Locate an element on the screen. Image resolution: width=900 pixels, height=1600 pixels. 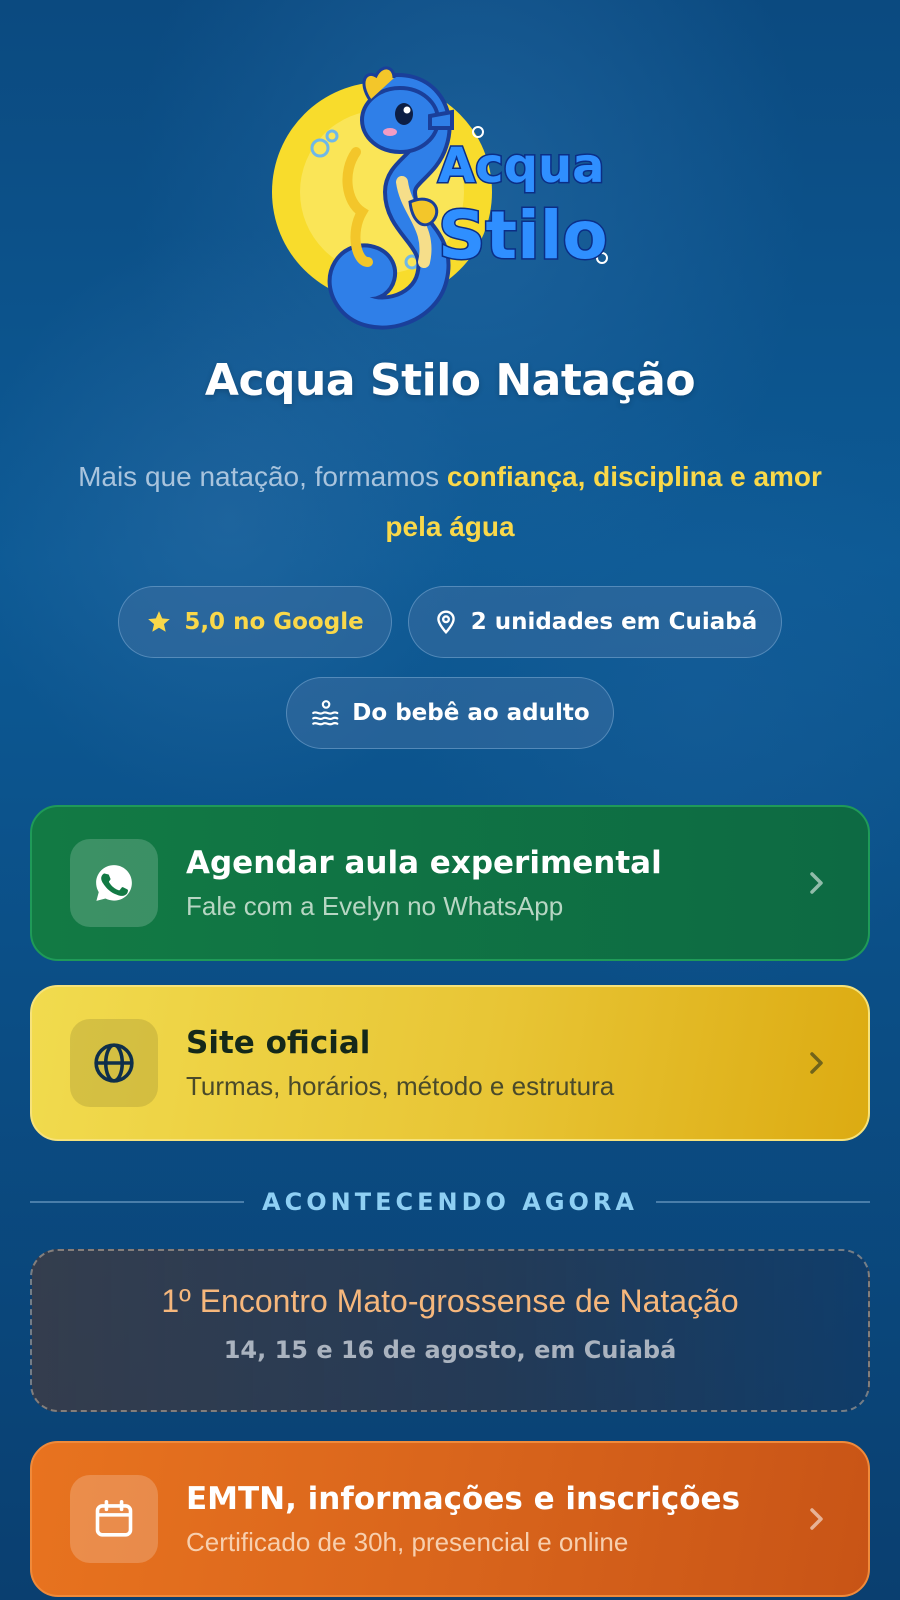
section-label: ACONTECENDO AGORA is located at coordinates (450, 1202).